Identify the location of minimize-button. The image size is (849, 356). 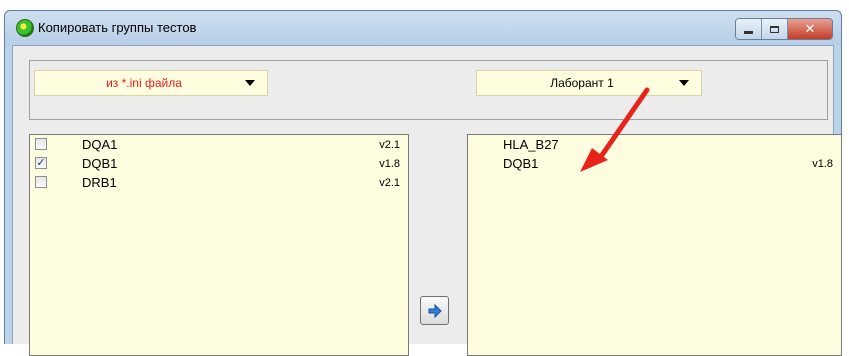
(749, 29).